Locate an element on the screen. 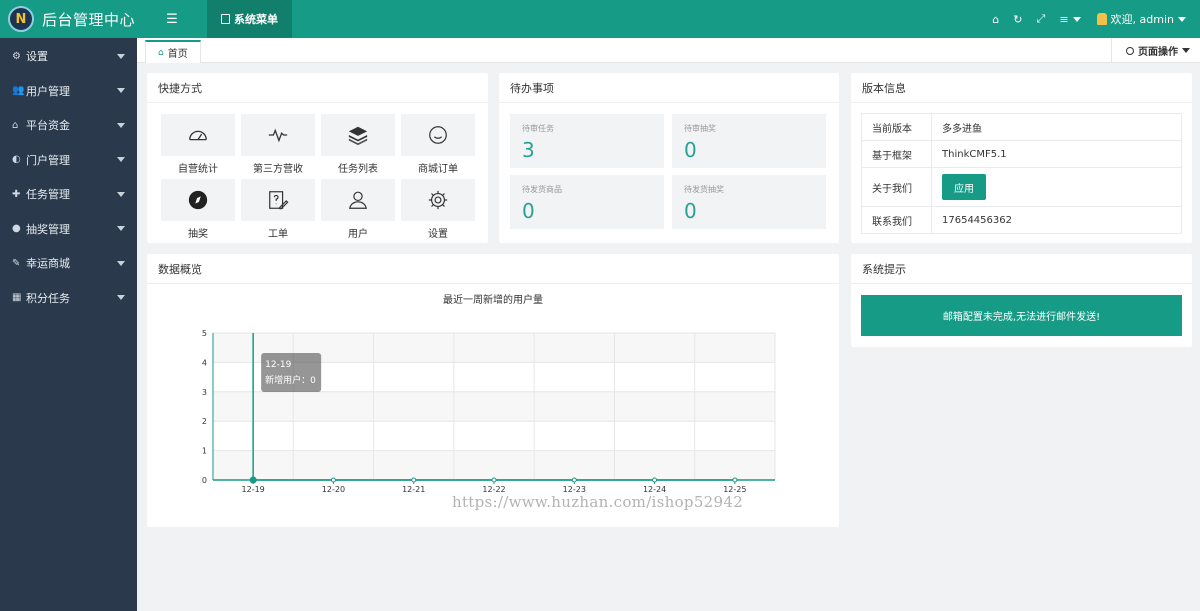 Image resolution: width=1200 pixels, height=611 pixels. shortcut-item: 用户 is located at coordinates (358, 211).